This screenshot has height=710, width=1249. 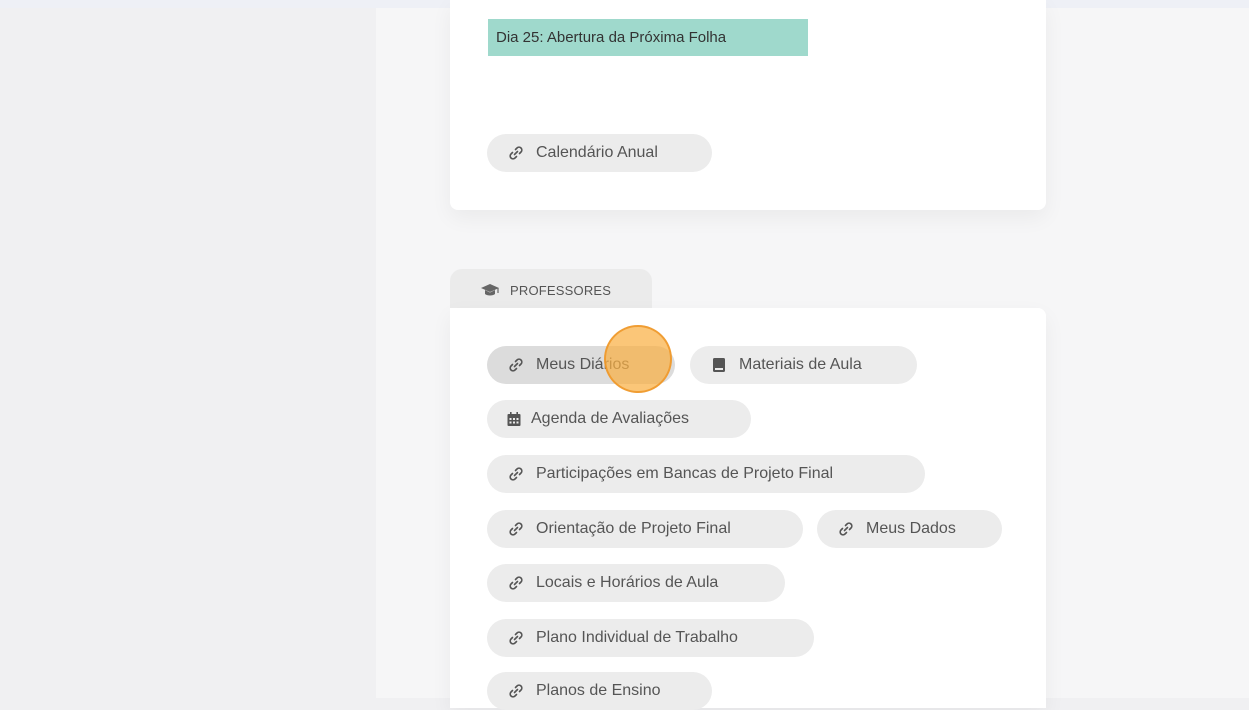 I want to click on materiais-de-aula-link: Materiais de Aula, so click(x=803, y=365).